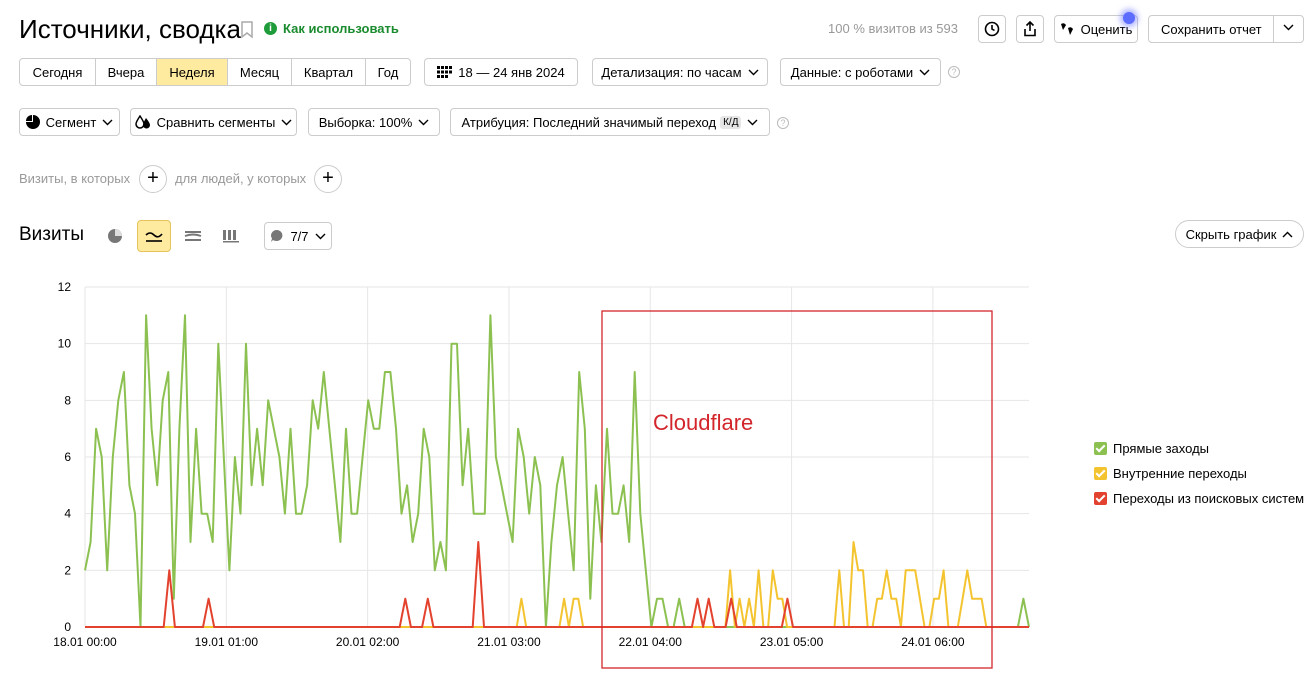  Describe the element at coordinates (671, 72) in the screenshot. I see `detail-label: Детализация: по часам` at that location.